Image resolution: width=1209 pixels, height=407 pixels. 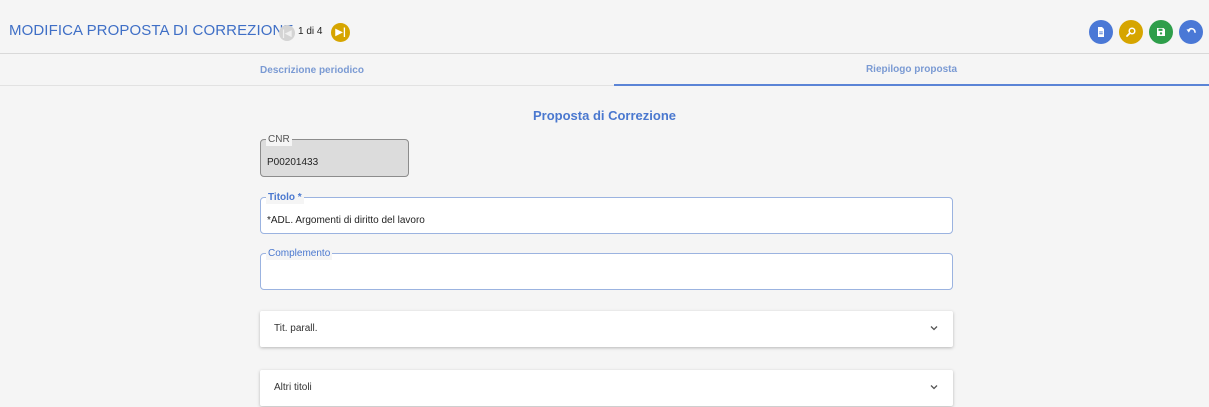 What do you see at coordinates (310, 31) in the screenshot?
I see `record-pager: 1 di 4` at bounding box center [310, 31].